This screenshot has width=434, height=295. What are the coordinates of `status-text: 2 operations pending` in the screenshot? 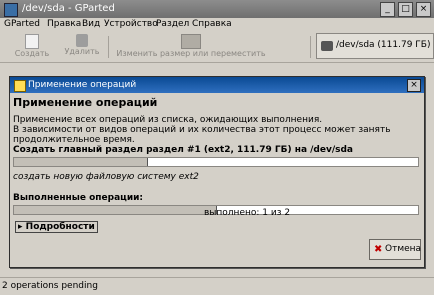 It's located at (50, 286).